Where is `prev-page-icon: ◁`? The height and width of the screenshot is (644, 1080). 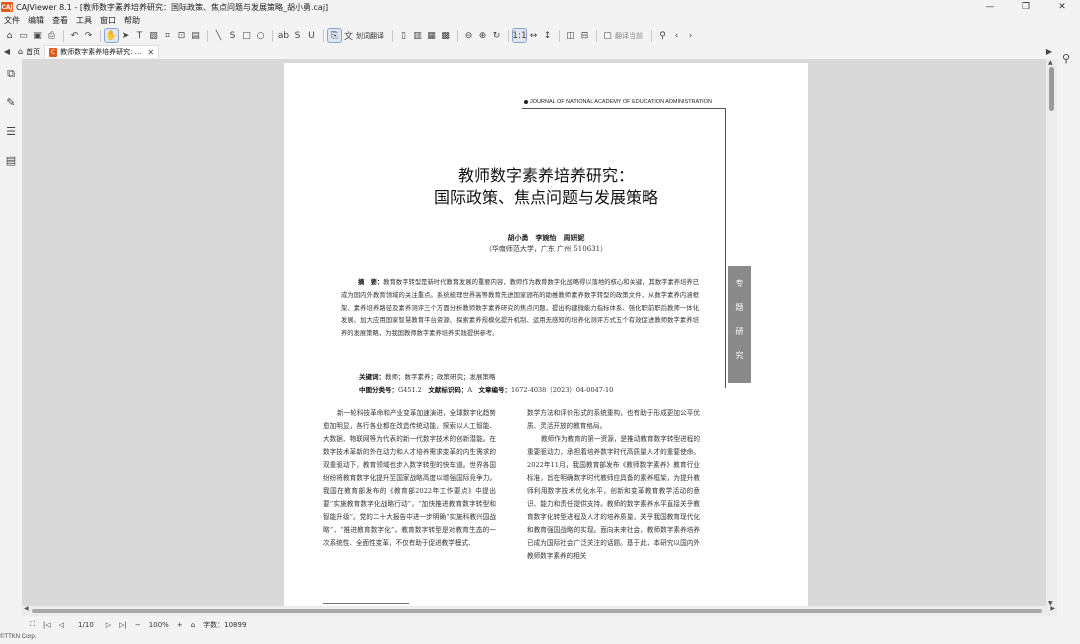 prev-page-icon: ◁ is located at coordinates (61, 625).